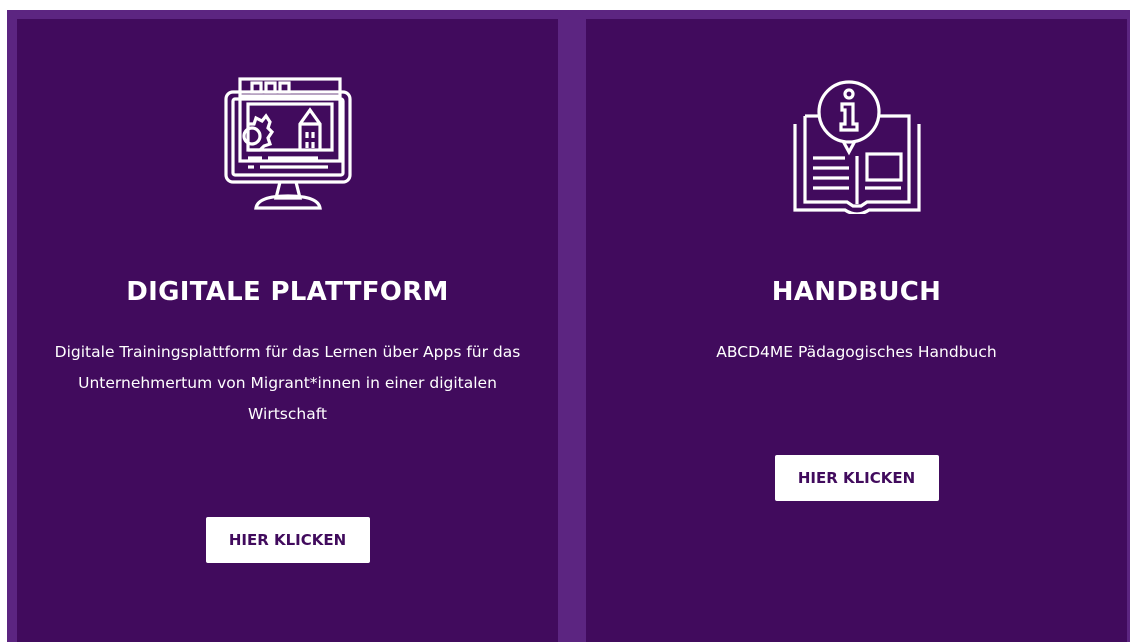 The width and height of the screenshot is (1131, 642). Describe the element at coordinates (856, 147) in the screenshot. I see `info-book-icon` at that location.